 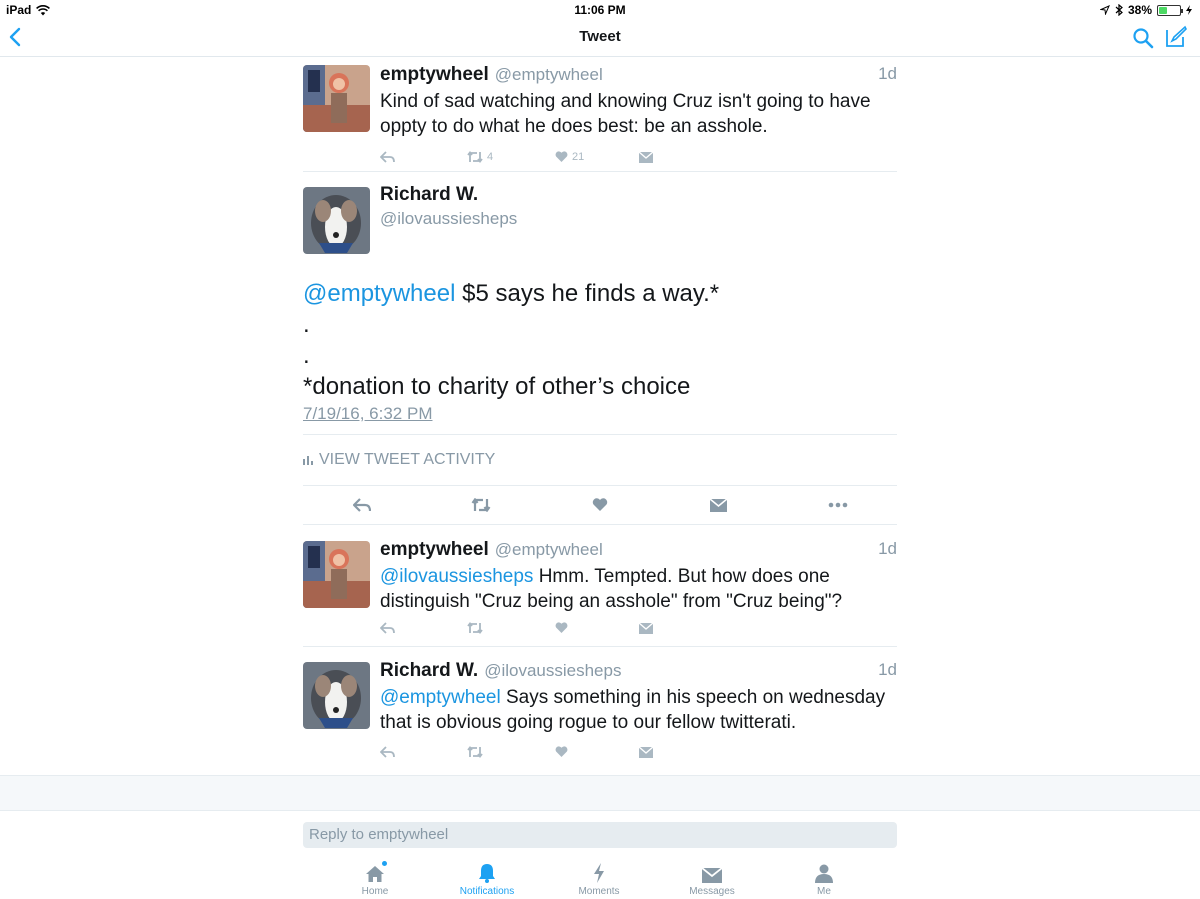 I want to click on tweet-date: 7/19/16, 6:32 PM, so click(x=600, y=419).